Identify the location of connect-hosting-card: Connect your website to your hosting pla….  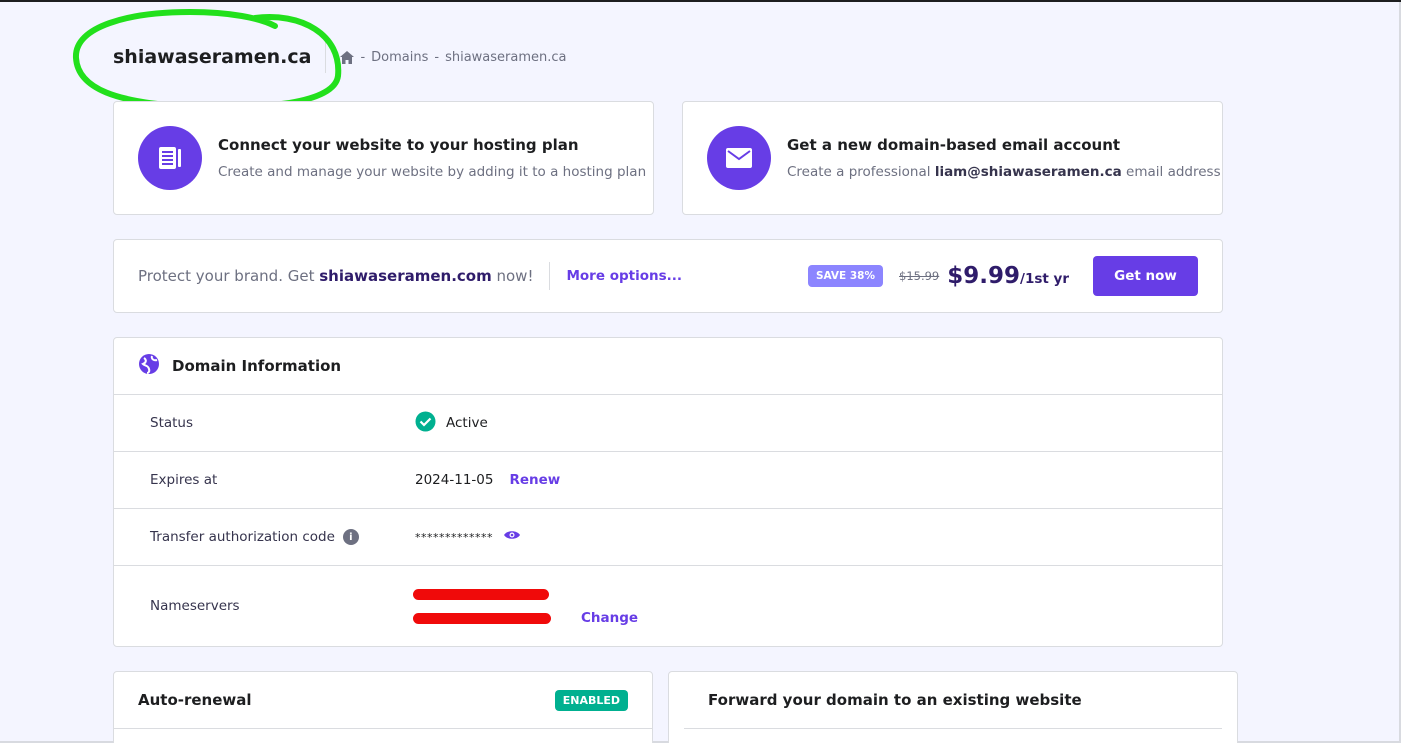
(383, 158).